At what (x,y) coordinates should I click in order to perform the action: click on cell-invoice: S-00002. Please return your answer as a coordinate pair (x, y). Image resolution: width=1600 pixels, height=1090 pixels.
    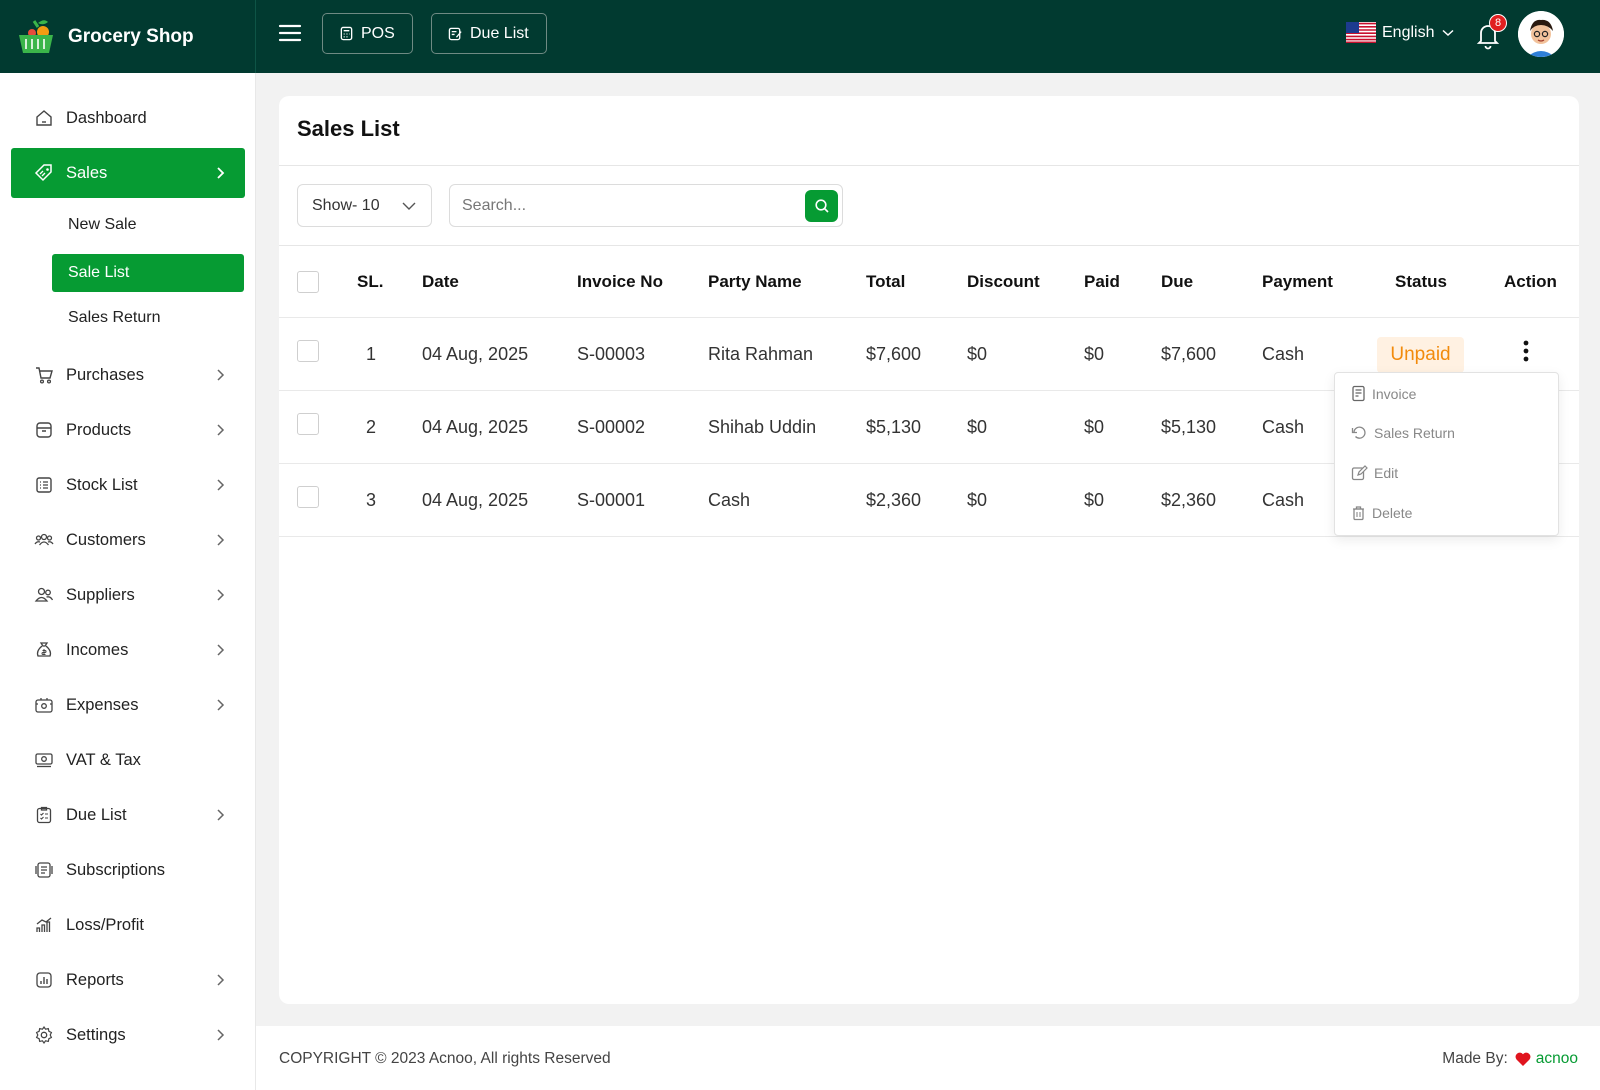
    Looking at the image, I should click on (611, 427).